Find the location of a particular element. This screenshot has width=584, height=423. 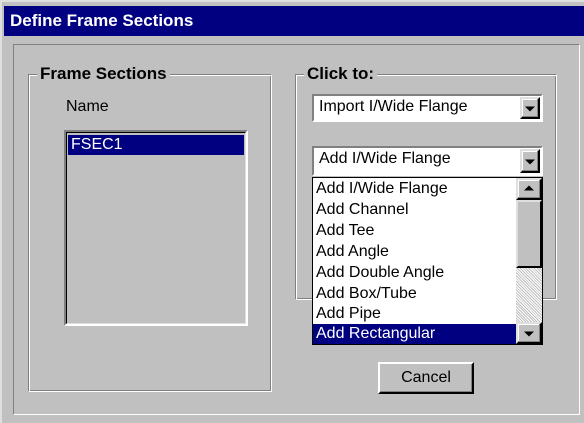

dropdown-option-double-angle: Add Double Angle is located at coordinates (414, 273).